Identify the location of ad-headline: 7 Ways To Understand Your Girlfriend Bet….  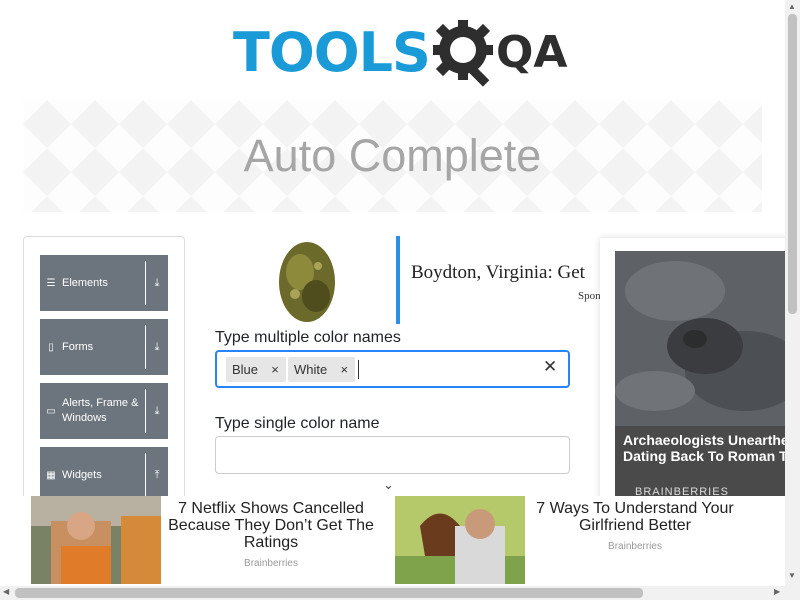
(635, 517).